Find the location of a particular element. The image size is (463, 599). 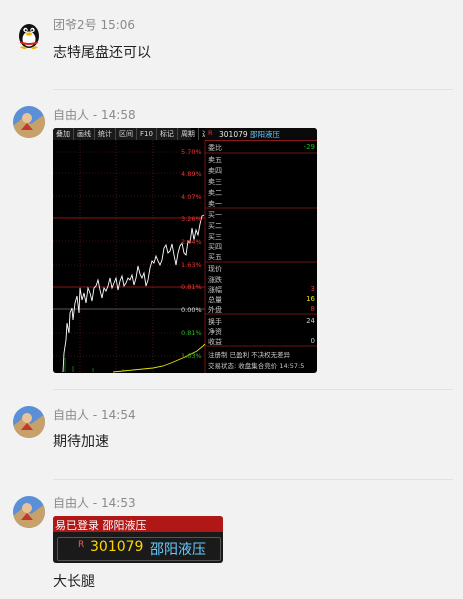

quote-row-label: 买五 is located at coordinates (215, 257).